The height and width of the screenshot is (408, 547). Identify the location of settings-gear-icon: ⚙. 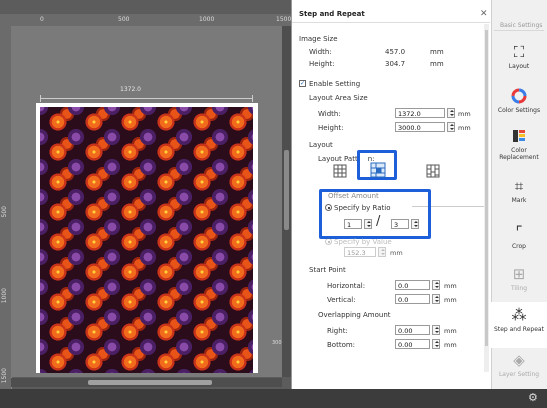
(533, 397).